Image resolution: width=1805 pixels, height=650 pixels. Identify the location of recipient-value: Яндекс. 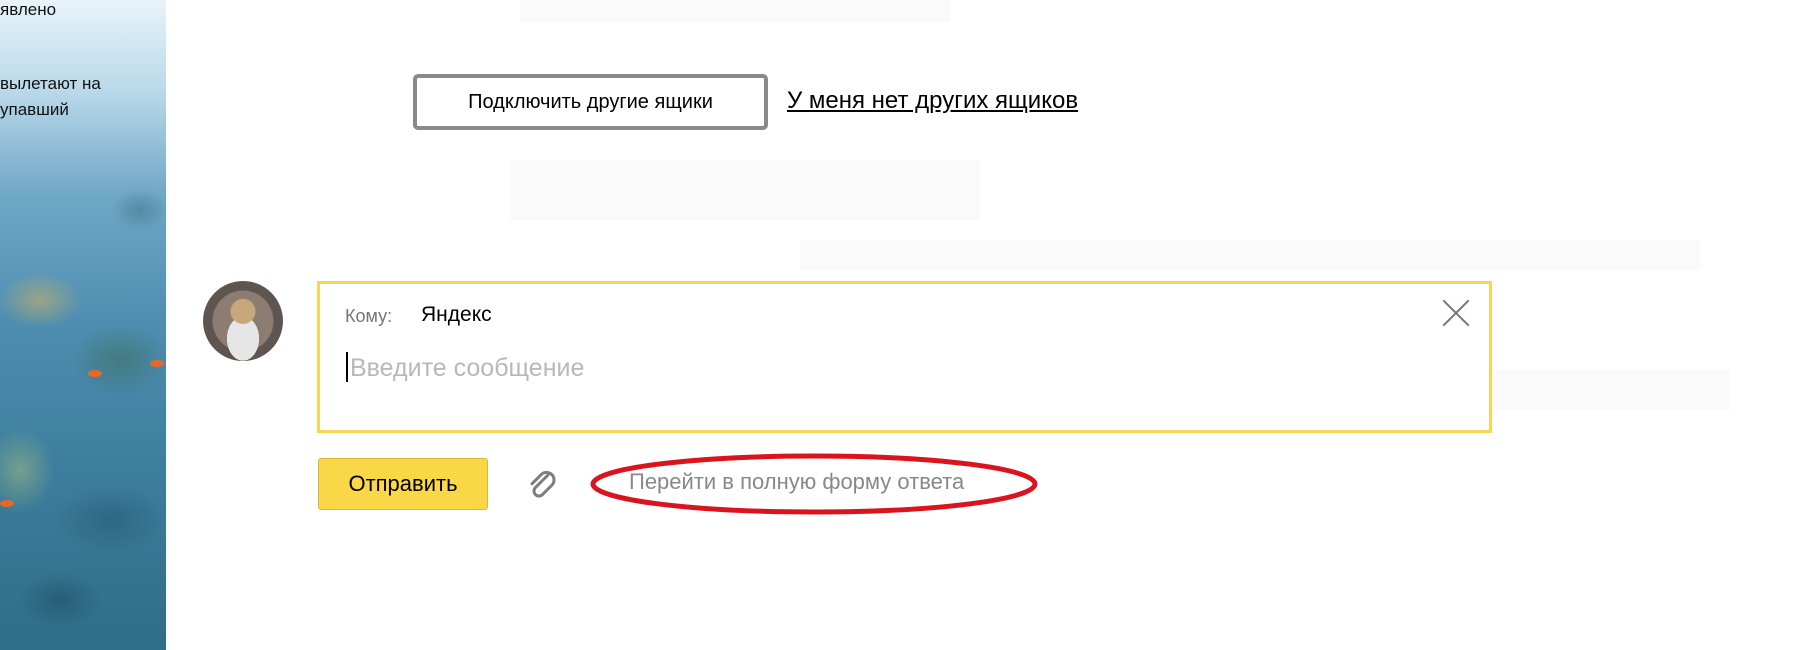
(456, 315).